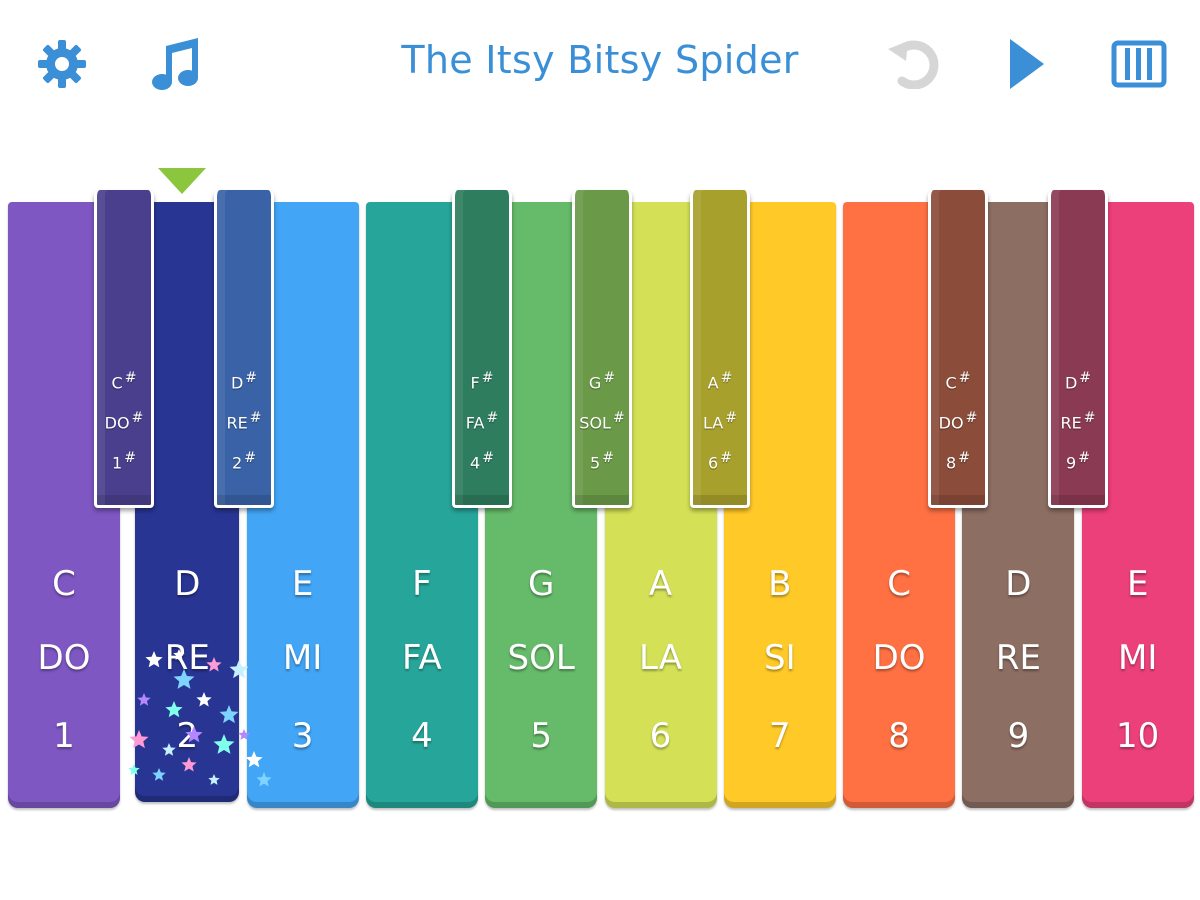  I want to click on key-solfege-label: FA #, so click(482, 421).